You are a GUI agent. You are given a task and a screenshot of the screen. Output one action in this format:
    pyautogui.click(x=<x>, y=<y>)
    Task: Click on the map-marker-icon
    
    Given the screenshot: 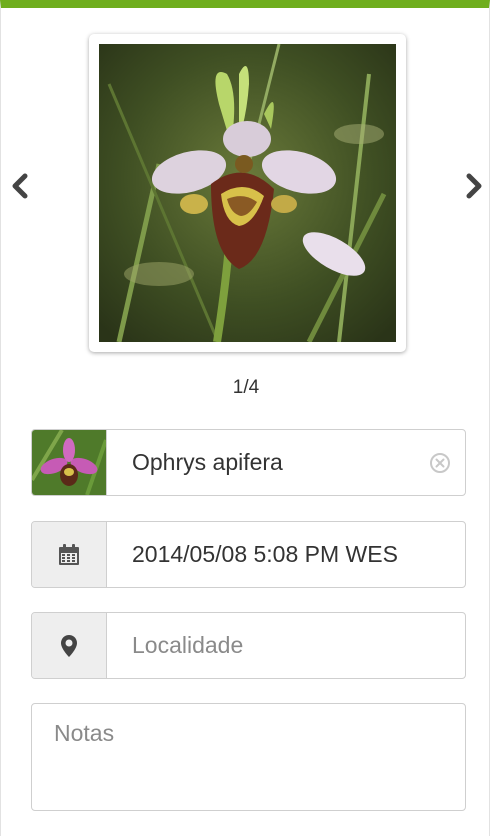 What is the action you would take?
    pyautogui.click(x=69, y=645)
    